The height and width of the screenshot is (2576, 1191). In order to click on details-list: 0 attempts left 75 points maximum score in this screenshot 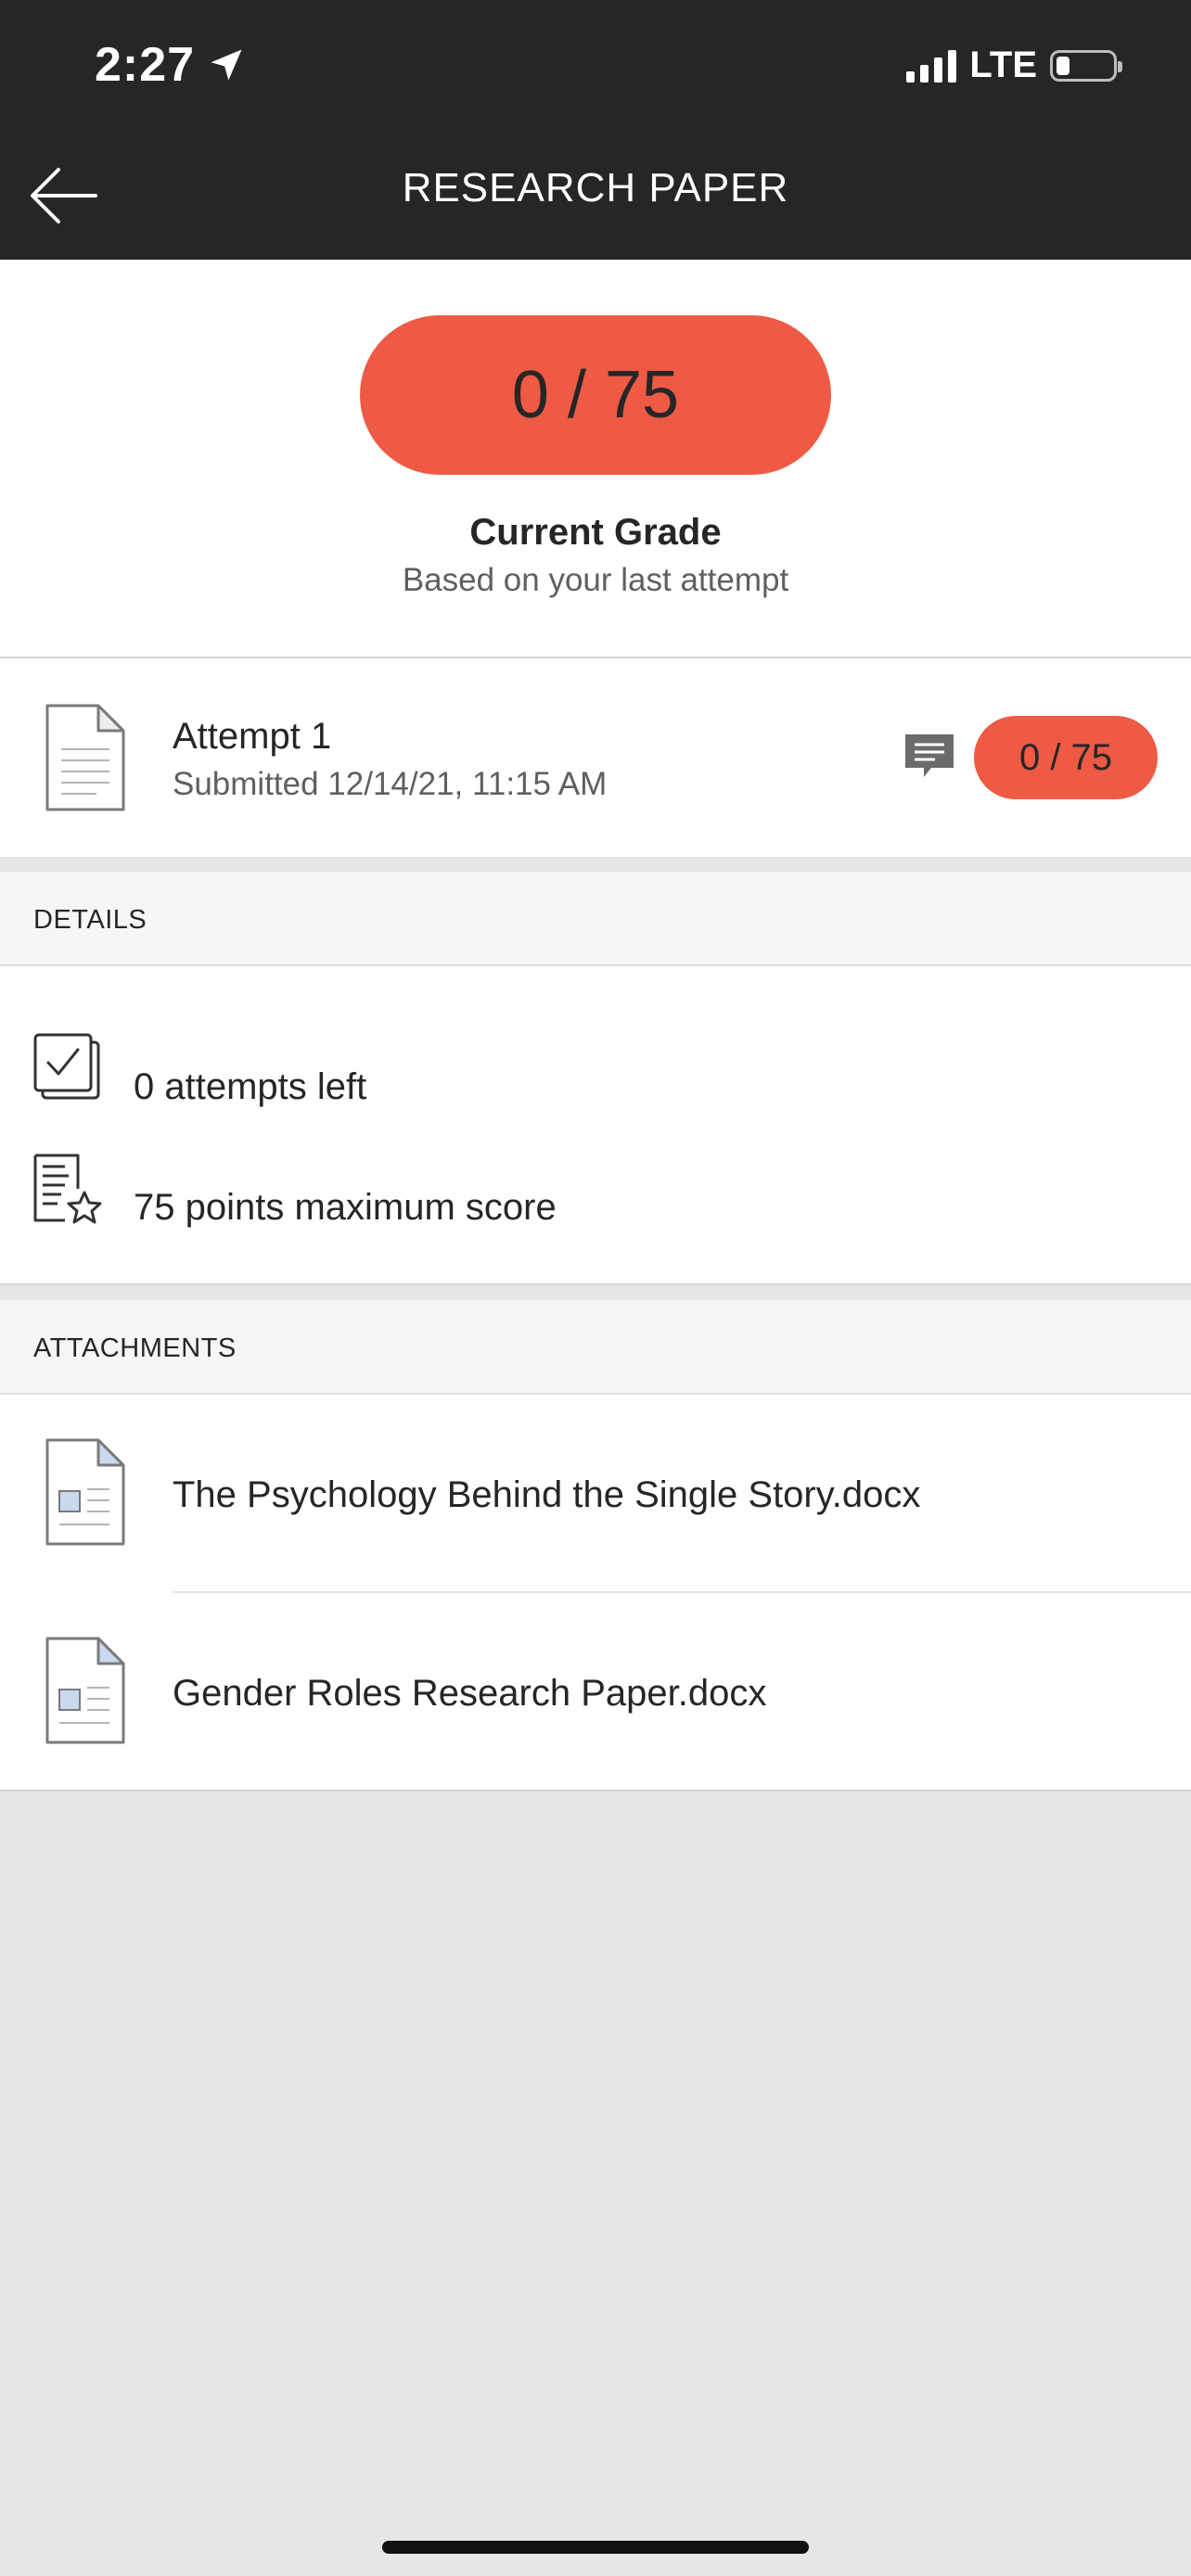, I will do `click(595, 1125)`.